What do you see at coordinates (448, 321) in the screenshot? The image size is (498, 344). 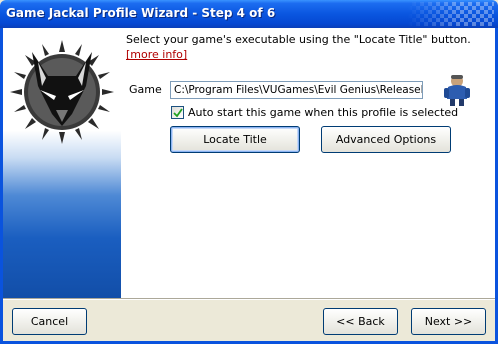 I see `next-button: Next >>` at bounding box center [448, 321].